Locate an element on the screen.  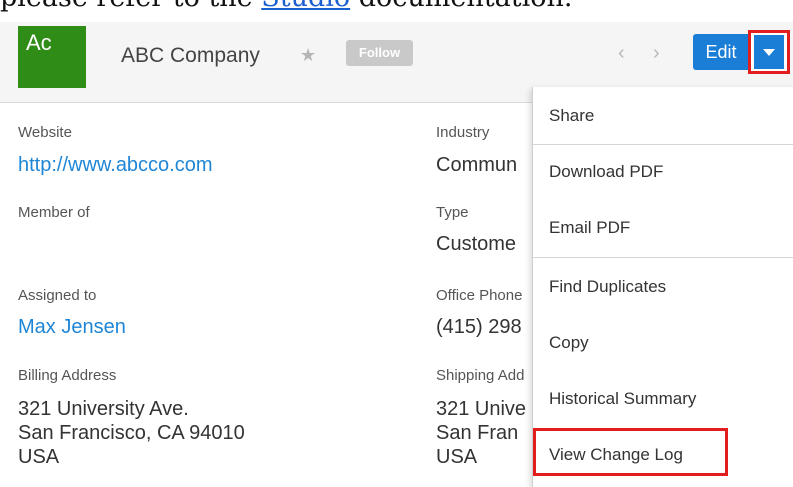
menu-item-historical-summary: Historical Summary is located at coordinates (663, 399).